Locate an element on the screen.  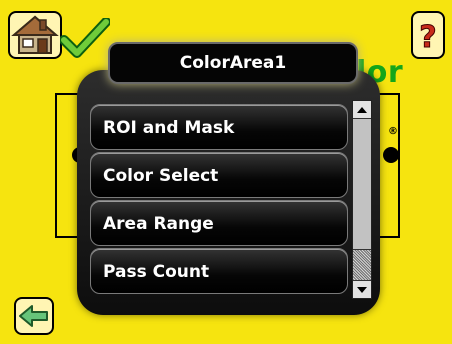
menu-item-label: Pass Count is located at coordinates (156, 272).